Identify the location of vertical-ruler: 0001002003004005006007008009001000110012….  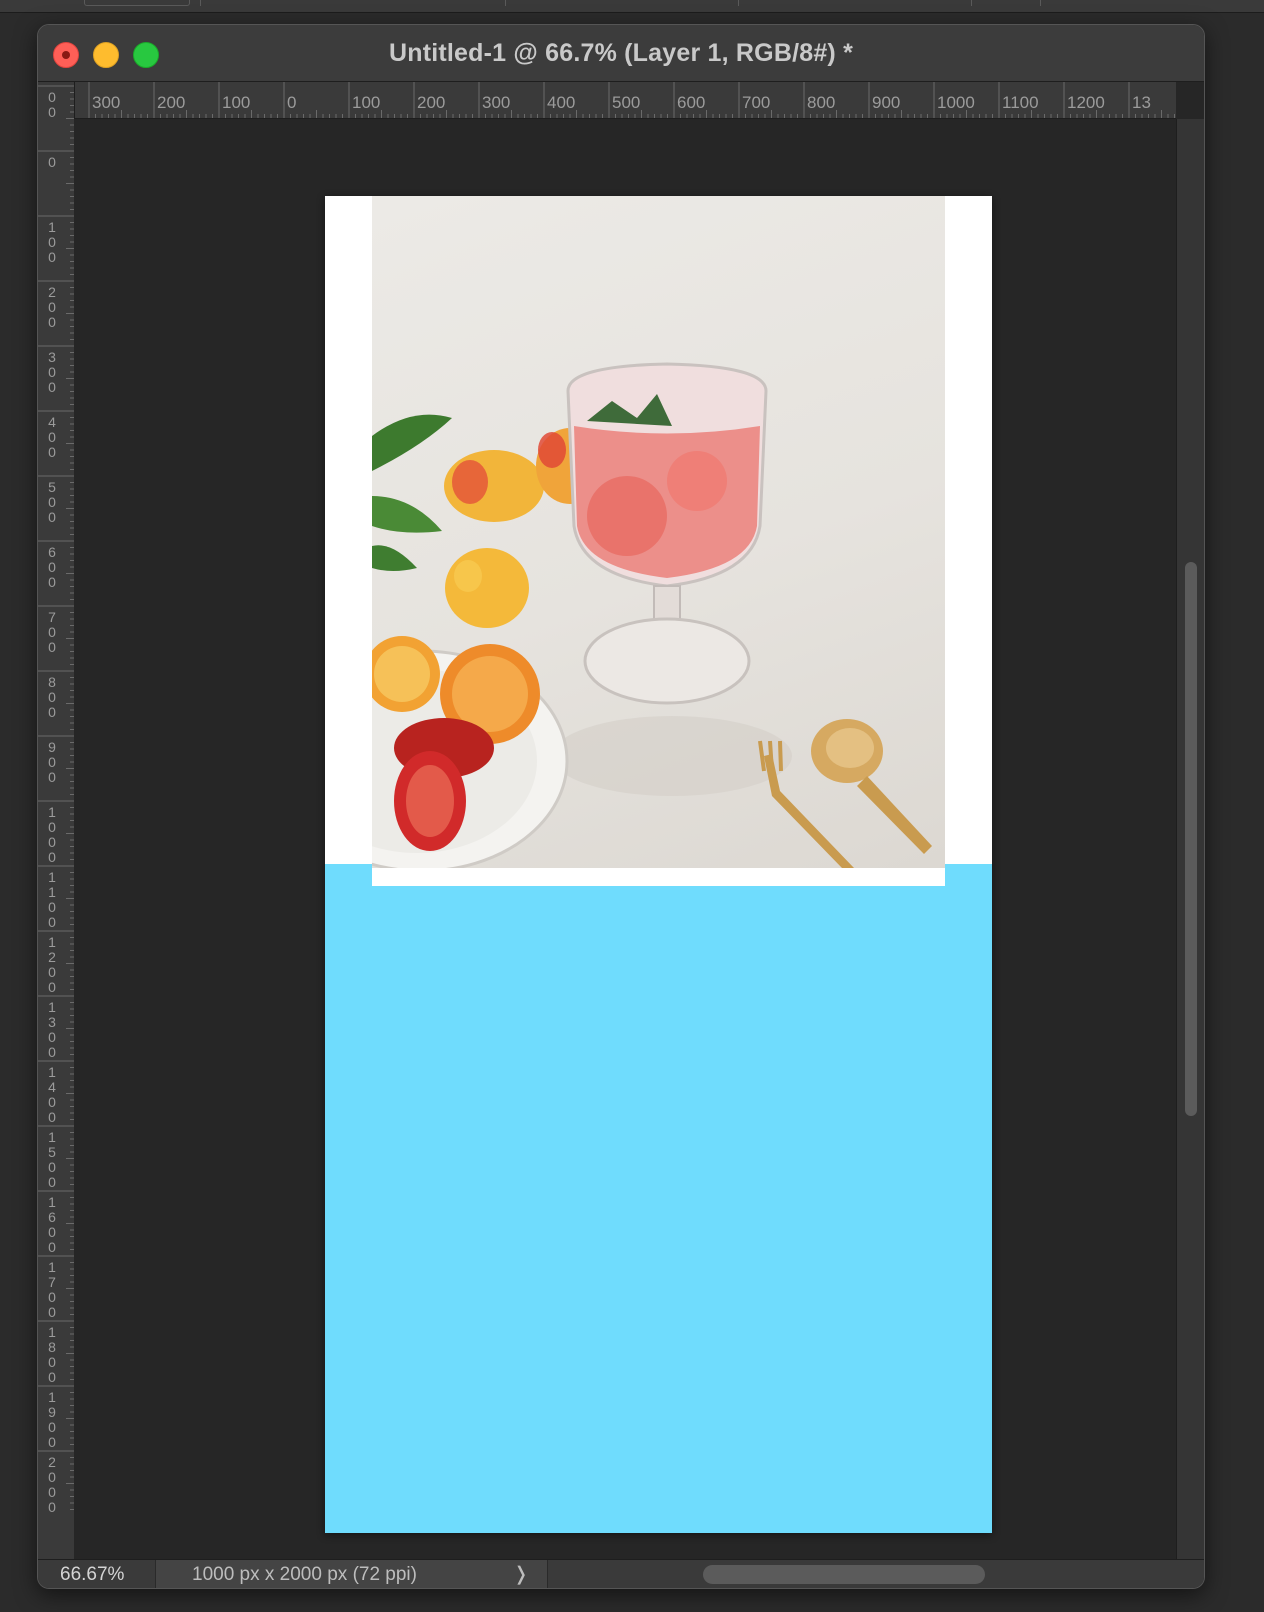
(56, 833).